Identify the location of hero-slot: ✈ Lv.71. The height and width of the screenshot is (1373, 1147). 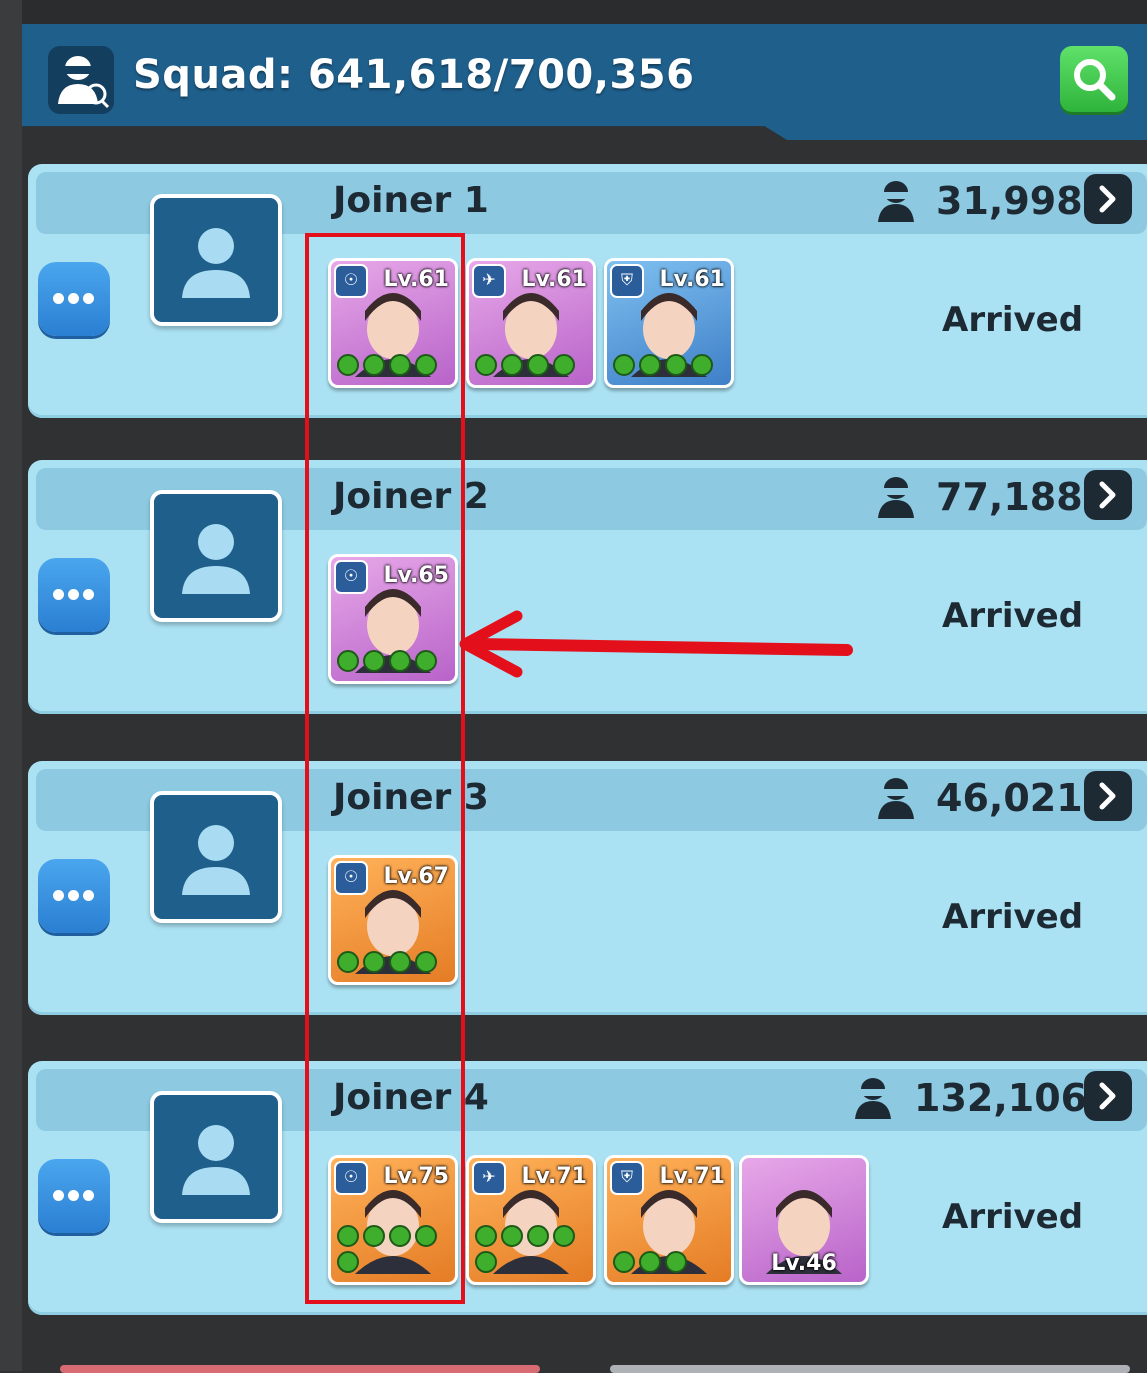
(531, 1220).